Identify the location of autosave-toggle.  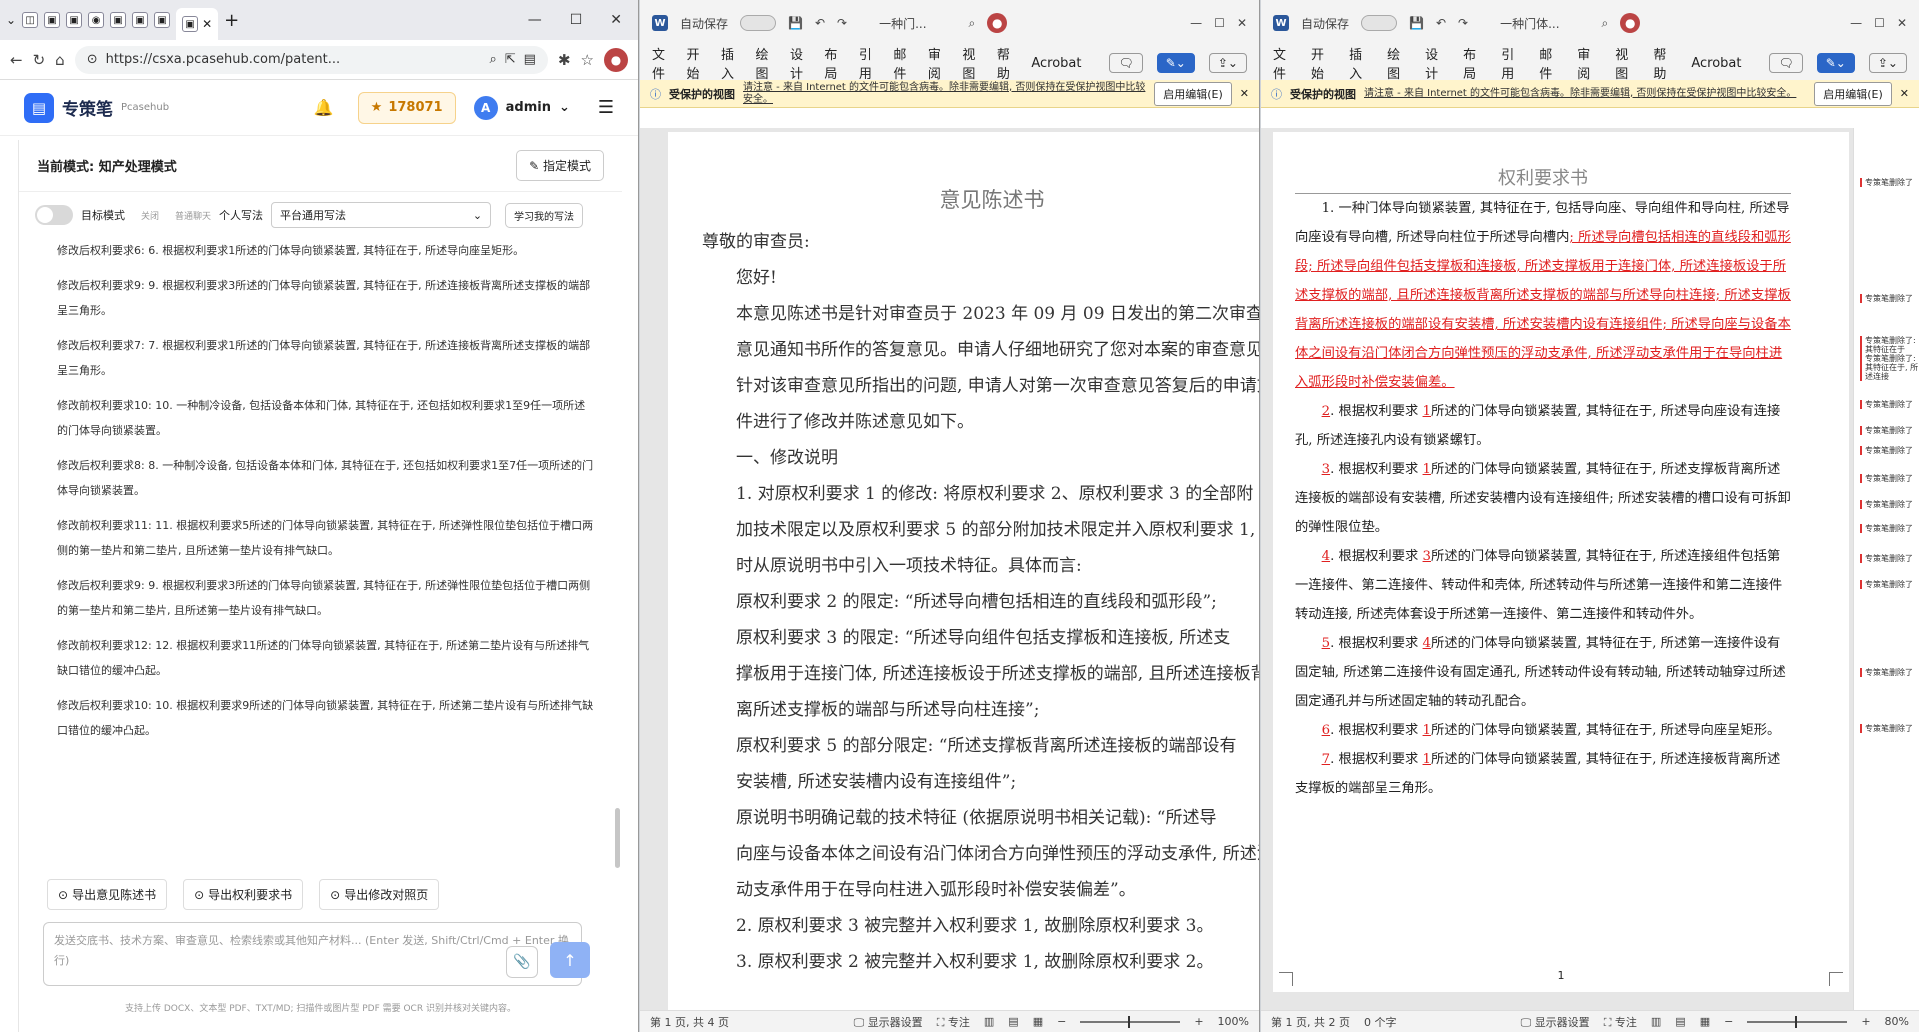
(758, 23).